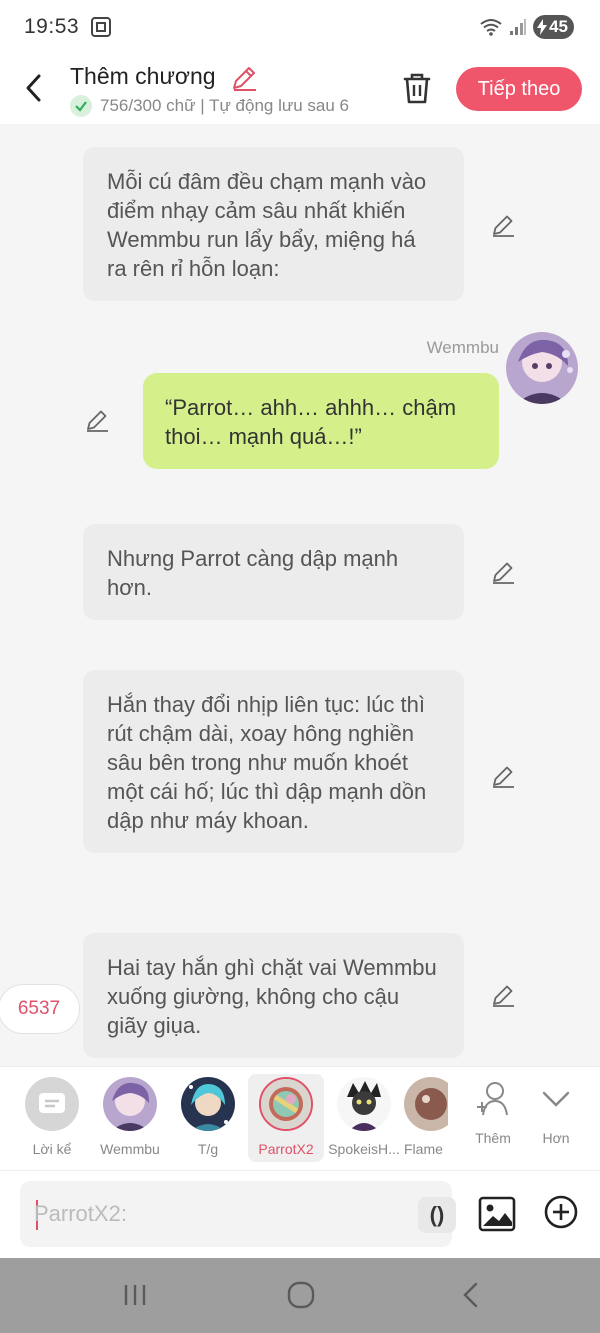 The image size is (600, 1333). I want to click on character-flame: Flame, so click(426, 1117).